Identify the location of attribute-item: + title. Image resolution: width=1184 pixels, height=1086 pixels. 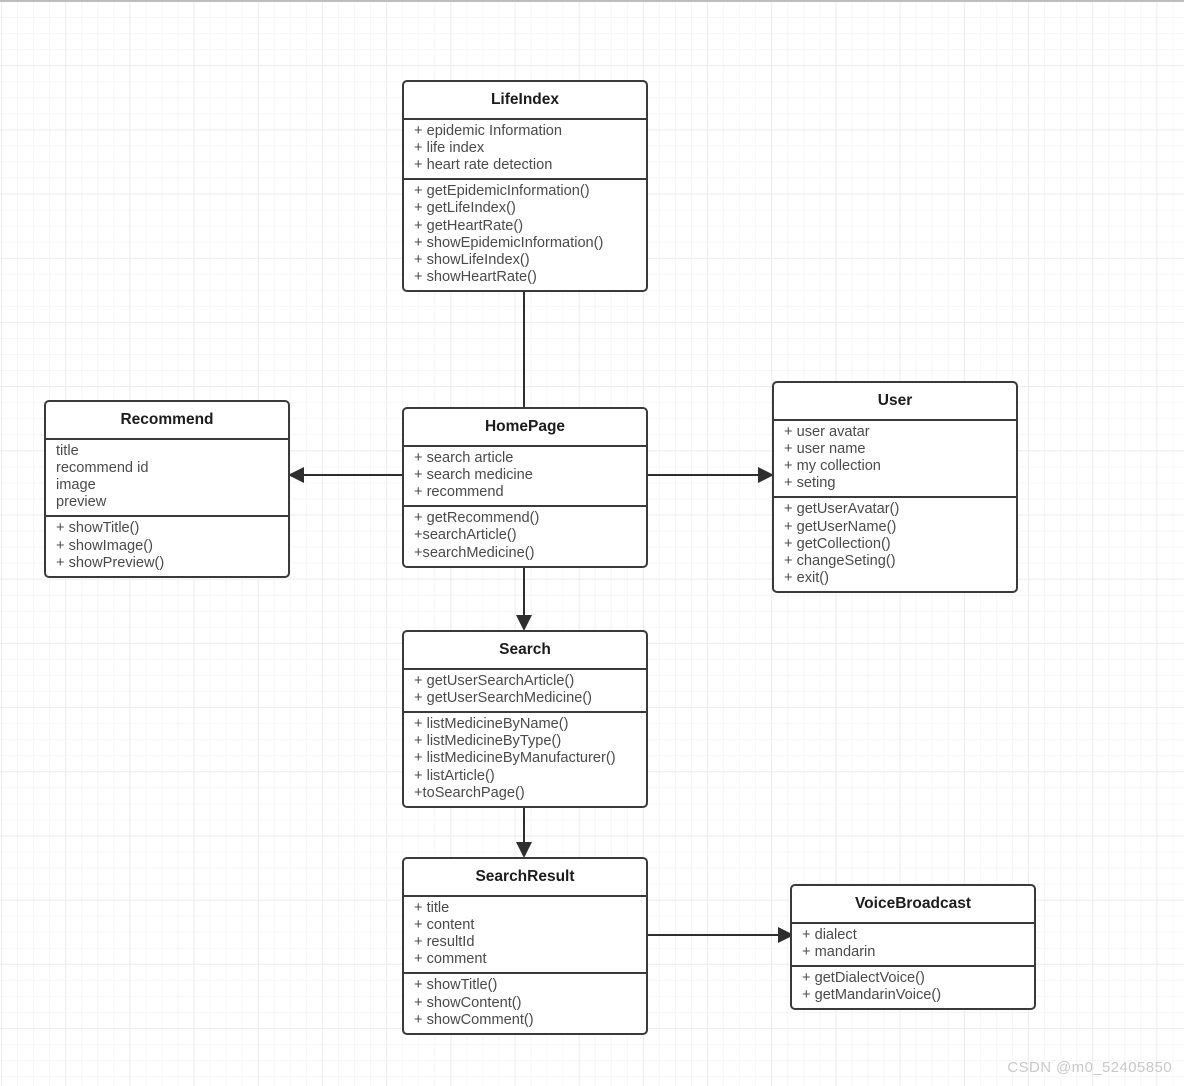
(432, 907).